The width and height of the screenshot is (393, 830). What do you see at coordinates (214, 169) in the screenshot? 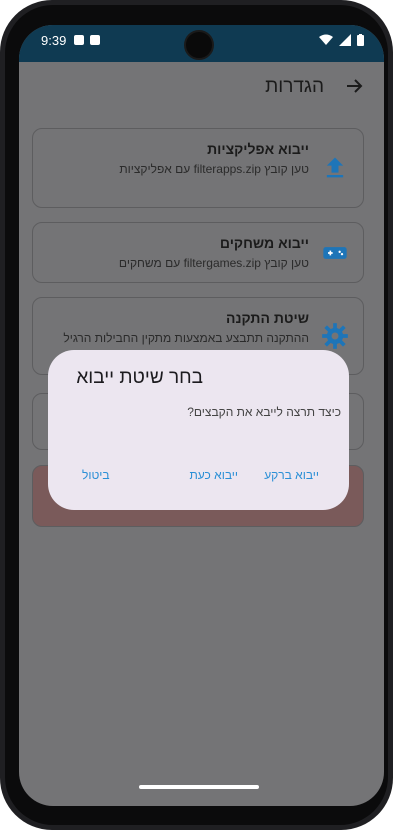
I see `card-subtitle: טען קובץ filterapps.zip עם אפליקציות` at bounding box center [214, 169].